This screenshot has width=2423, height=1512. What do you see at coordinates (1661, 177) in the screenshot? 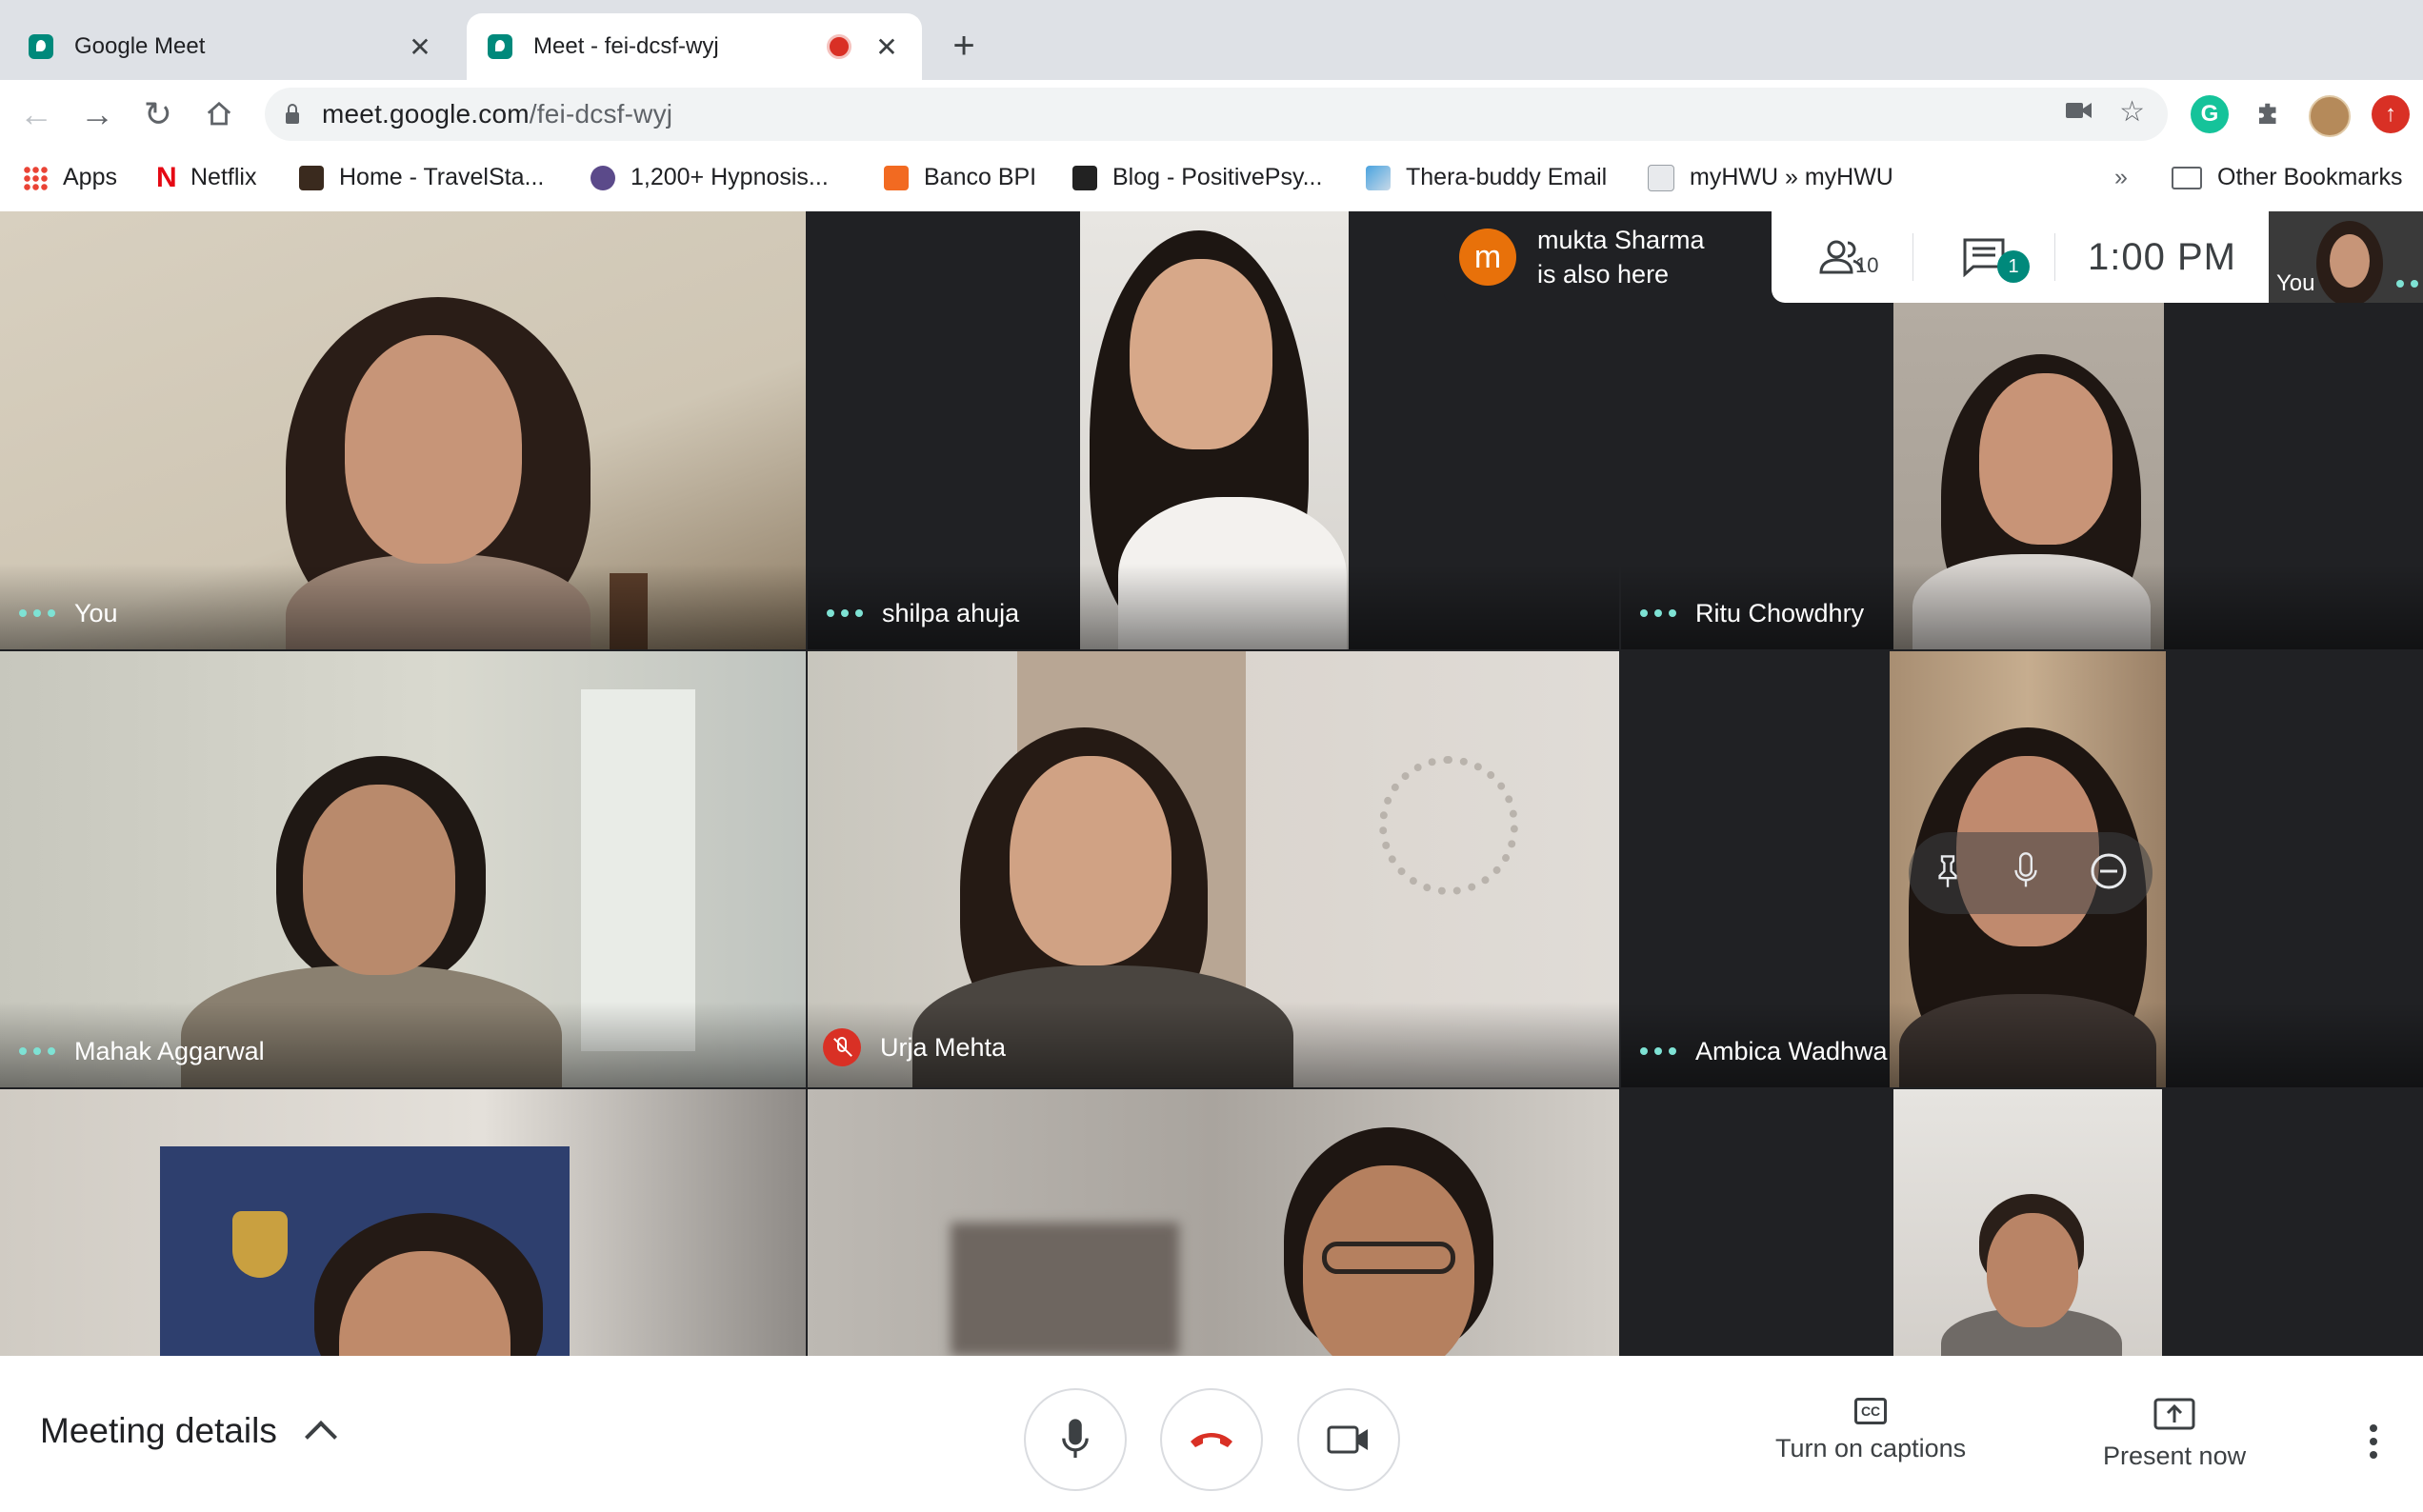
I see `hwu-icon` at bounding box center [1661, 177].